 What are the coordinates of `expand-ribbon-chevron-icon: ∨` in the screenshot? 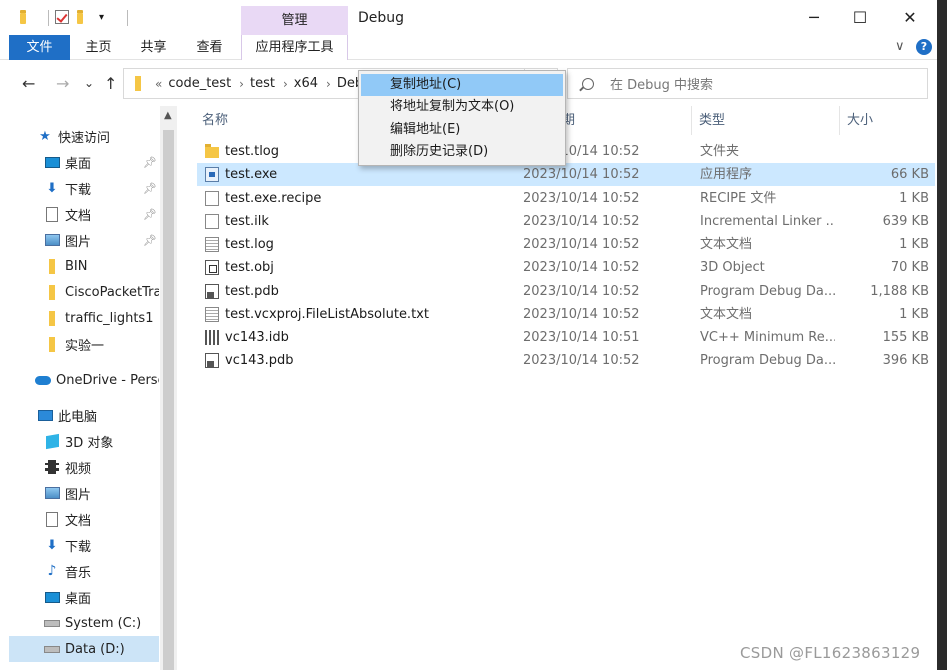 It's located at (900, 46).